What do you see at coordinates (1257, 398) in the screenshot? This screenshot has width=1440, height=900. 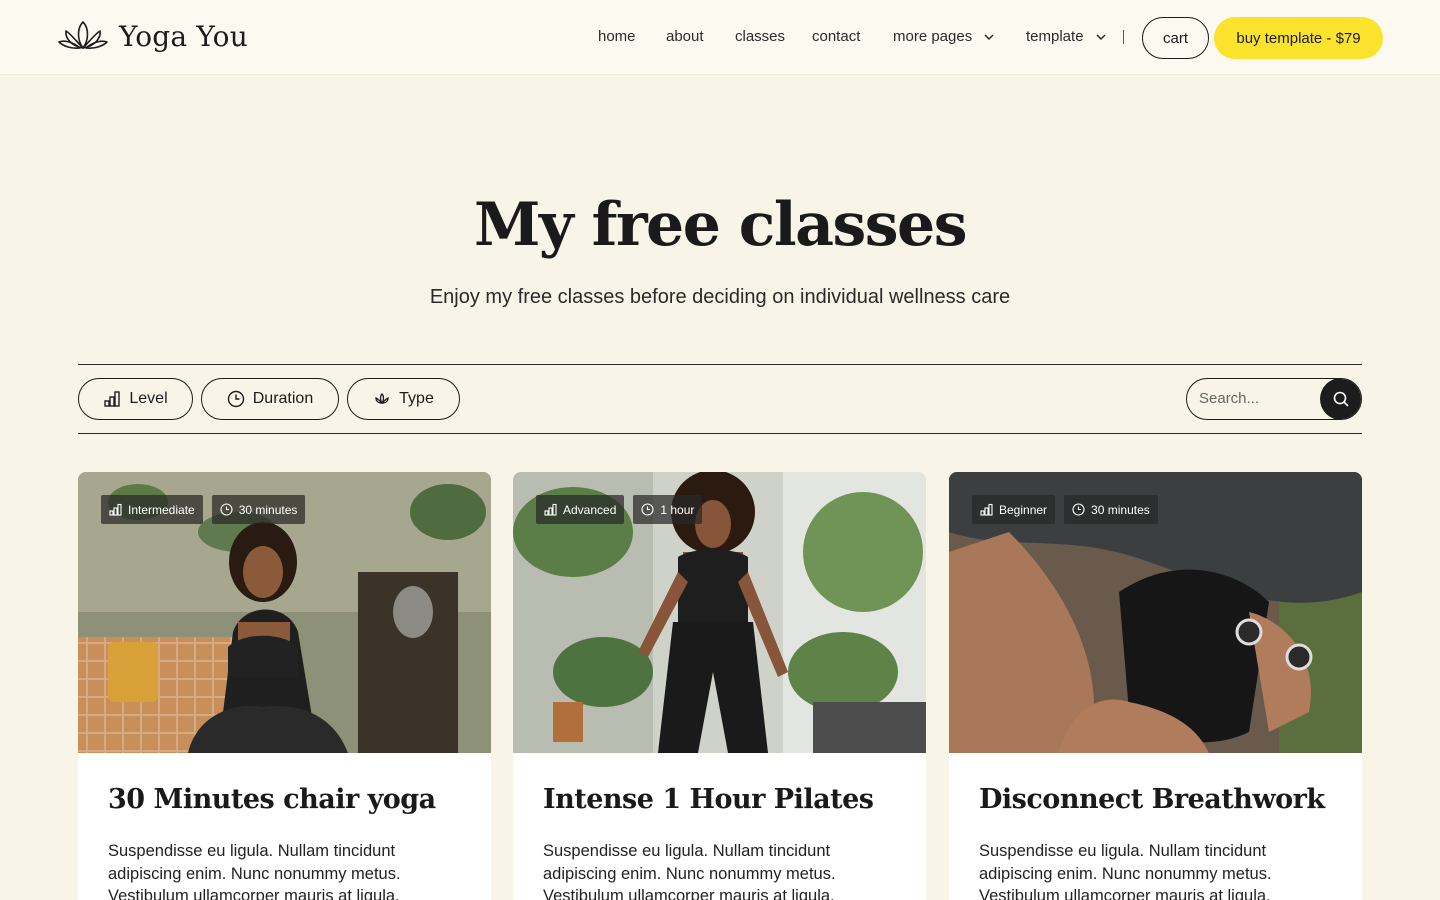 I see `search-input` at bounding box center [1257, 398].